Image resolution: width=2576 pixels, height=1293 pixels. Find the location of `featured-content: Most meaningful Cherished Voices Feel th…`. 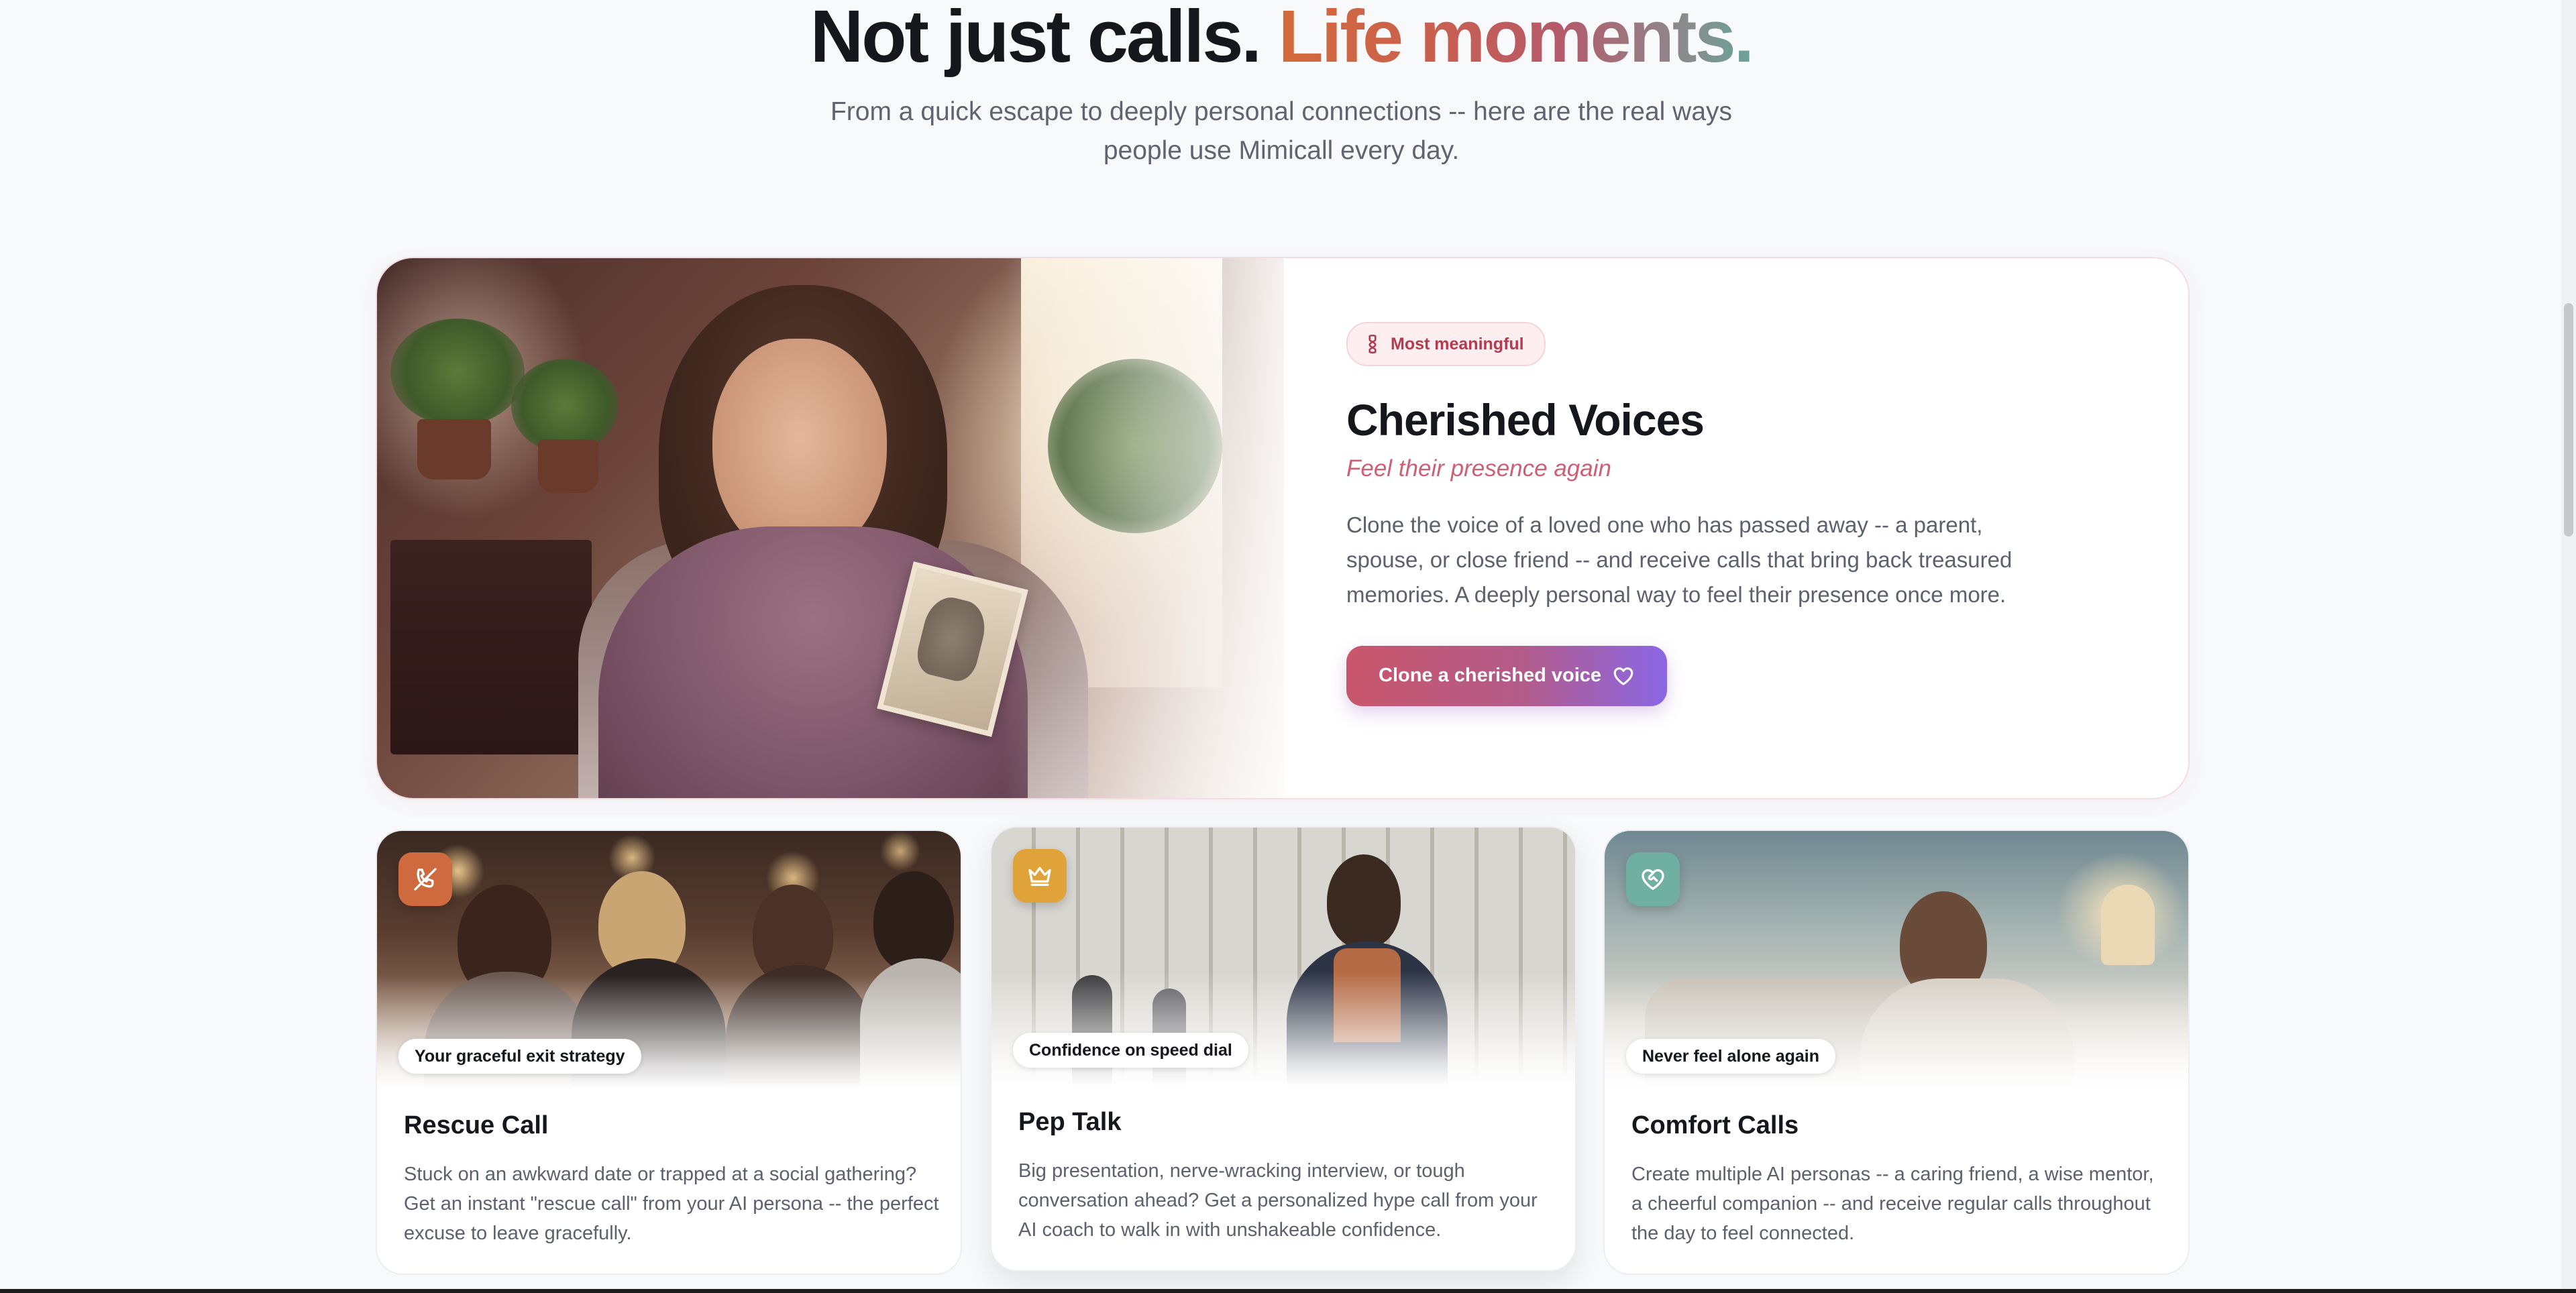

featured-content: Most meaningful Cherished Voices Feel th… is located at coordinates (1708, 514).